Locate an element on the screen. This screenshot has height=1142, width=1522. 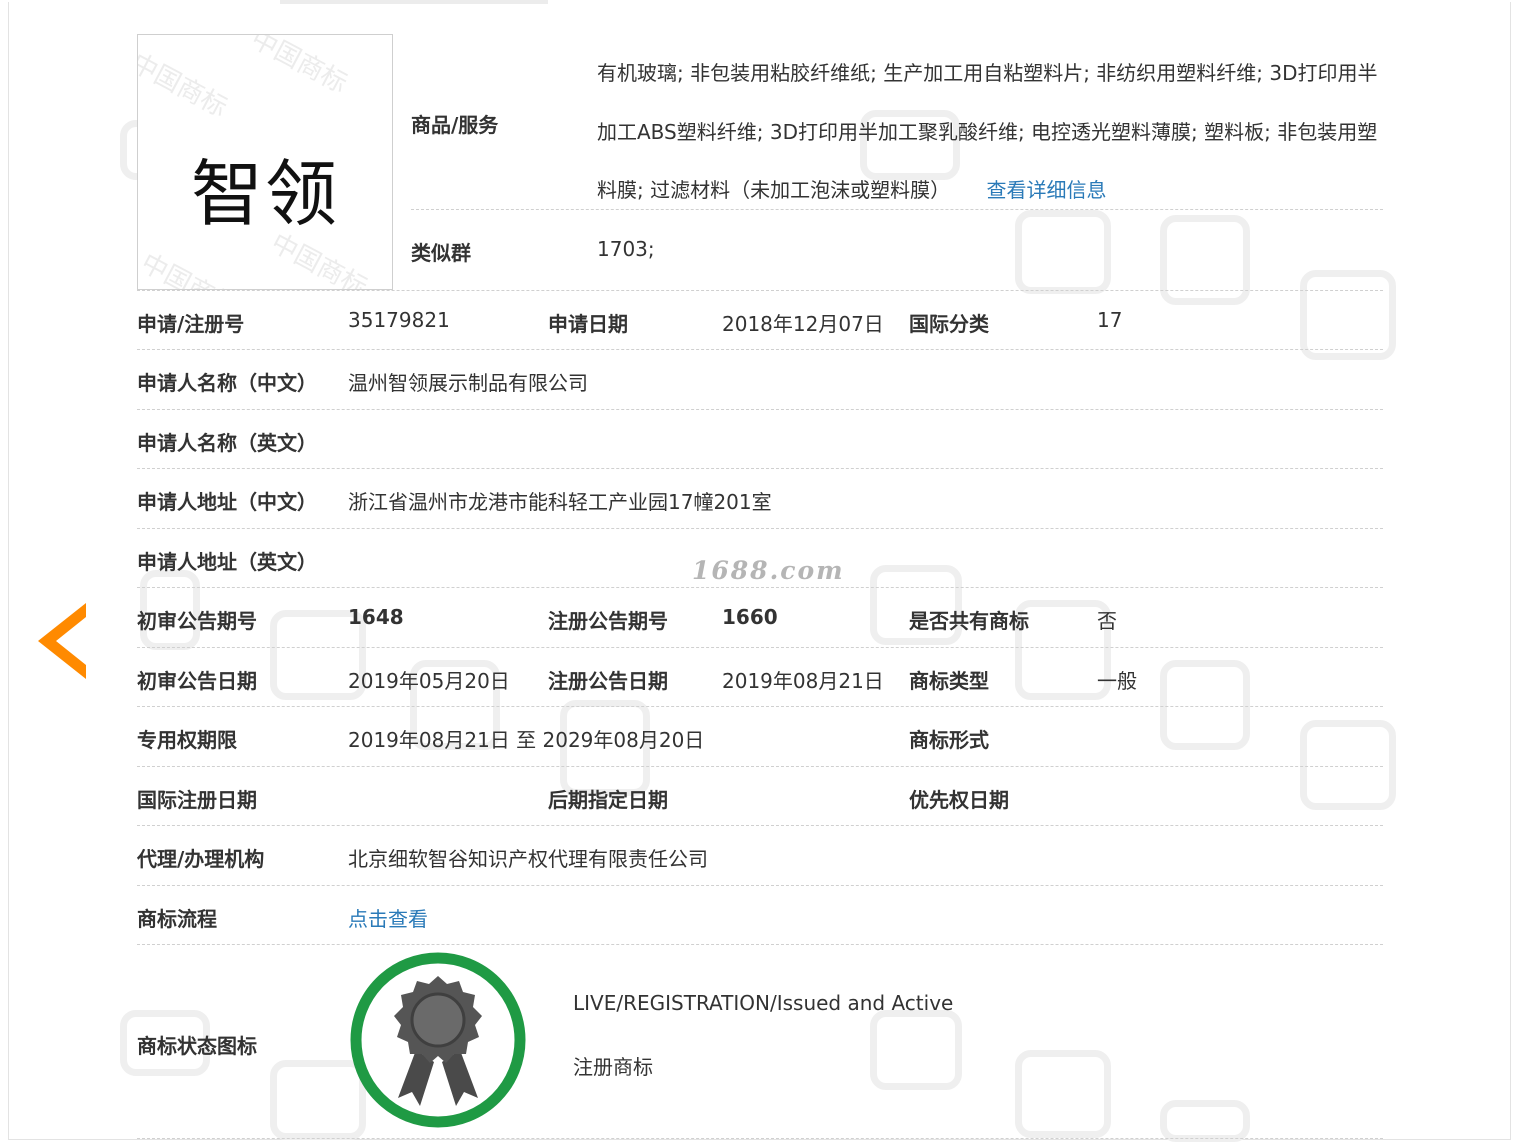
trademark-image: 中国商标 中国商标 中国商标 中国商标 智领 is located at coordinates (265, 162).